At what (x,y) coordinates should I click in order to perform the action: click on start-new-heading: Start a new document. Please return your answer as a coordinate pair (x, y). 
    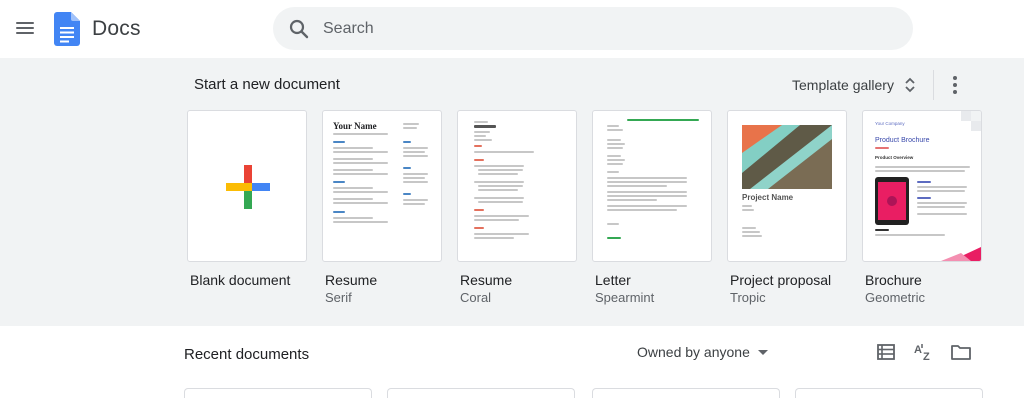
    Looking at the image, I should click on (267, 84).